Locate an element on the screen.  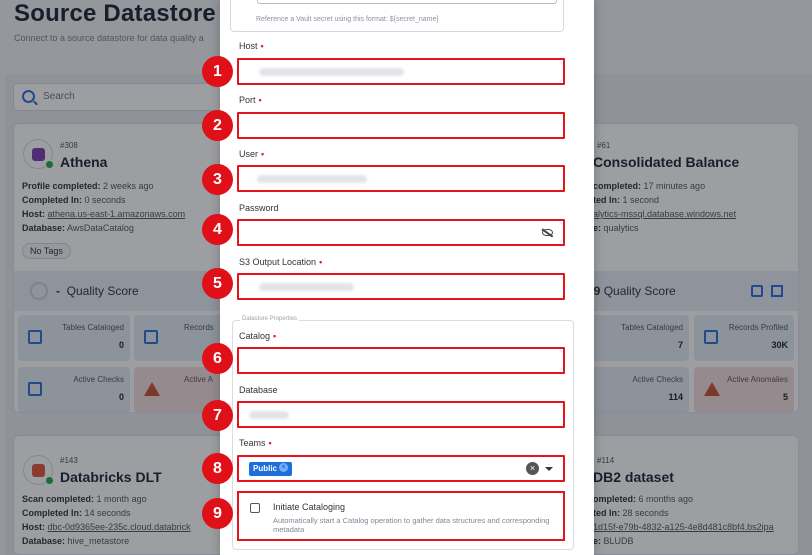
host-label: Host • is located at coordinates (251, 46).